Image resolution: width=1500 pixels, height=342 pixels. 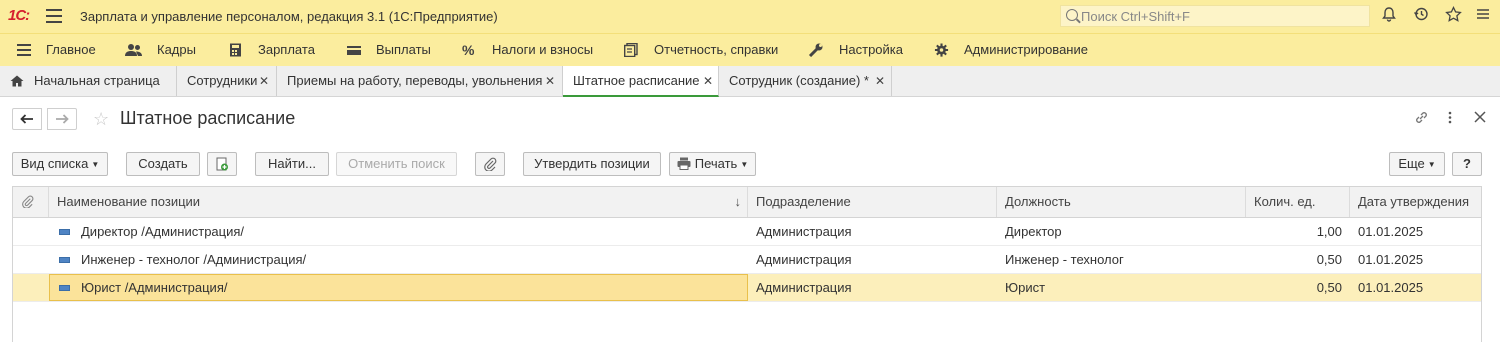 I want to click on tab-hiring: Приемы на работу, переводы, увольнения ✕, so click(x=420, y=81).